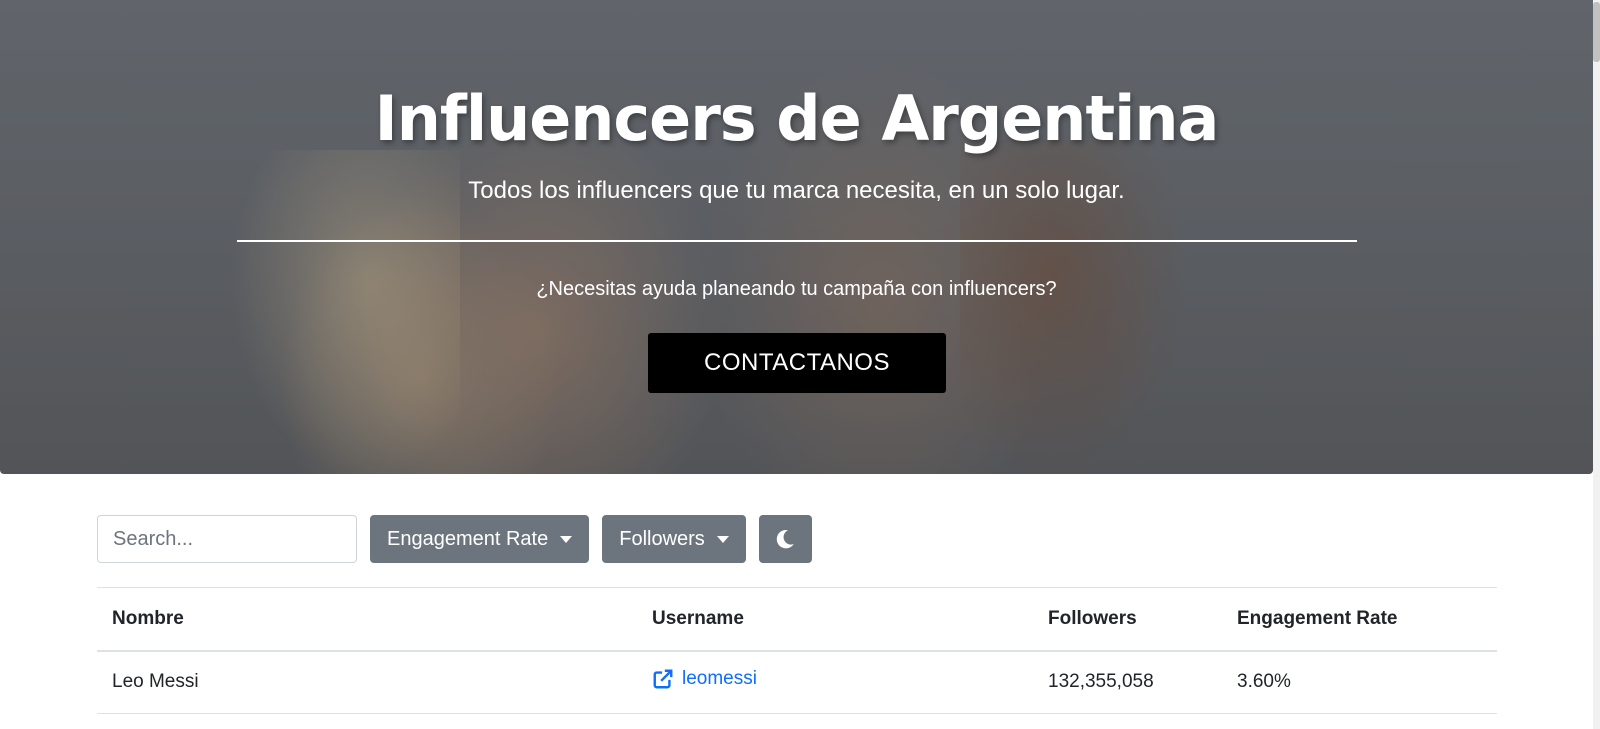  Describe the element at coordinates (835, 619) in the screenshot. I see `column-header-username: Username` at that location.